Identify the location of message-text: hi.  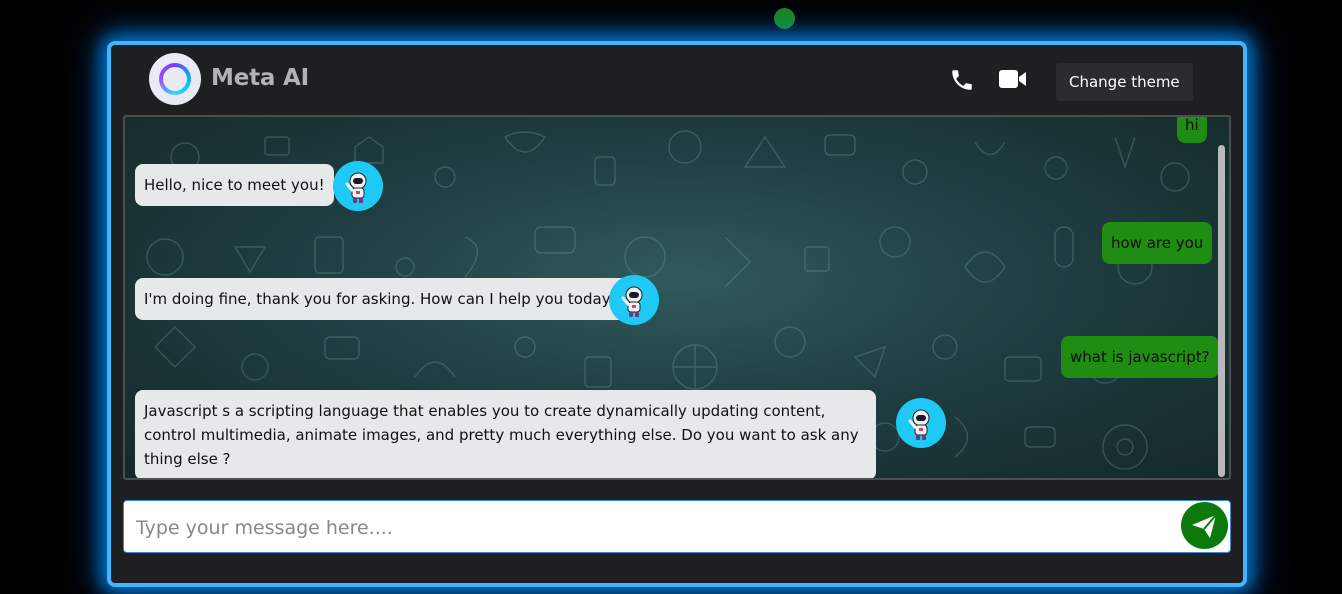
(1192, 125).